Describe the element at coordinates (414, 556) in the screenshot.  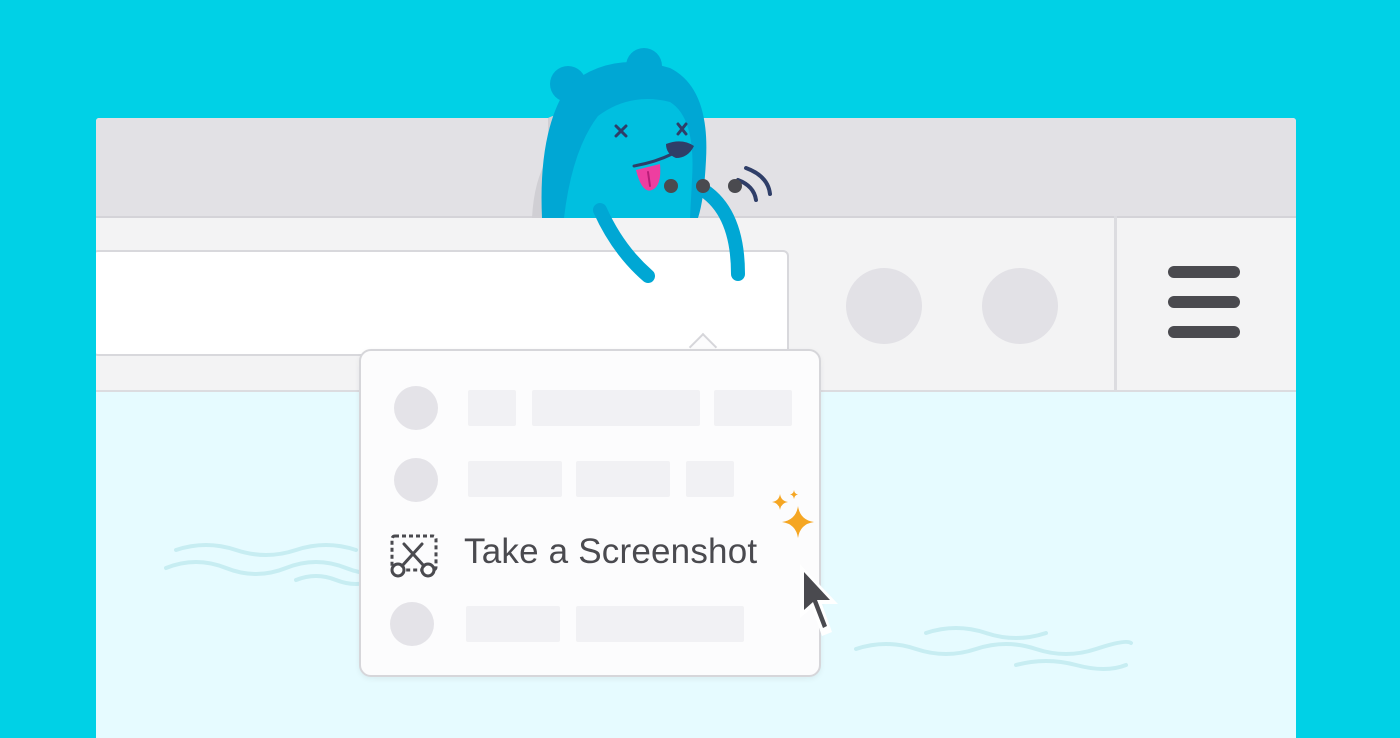
I see `screenshot-scissors-icon` at that location.